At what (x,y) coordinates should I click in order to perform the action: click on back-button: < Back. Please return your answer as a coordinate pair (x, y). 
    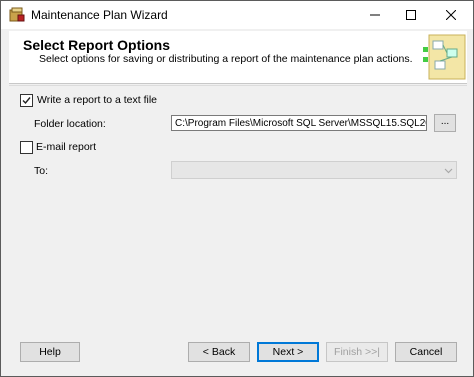
    Looking at the image, I should click on (219, 352).